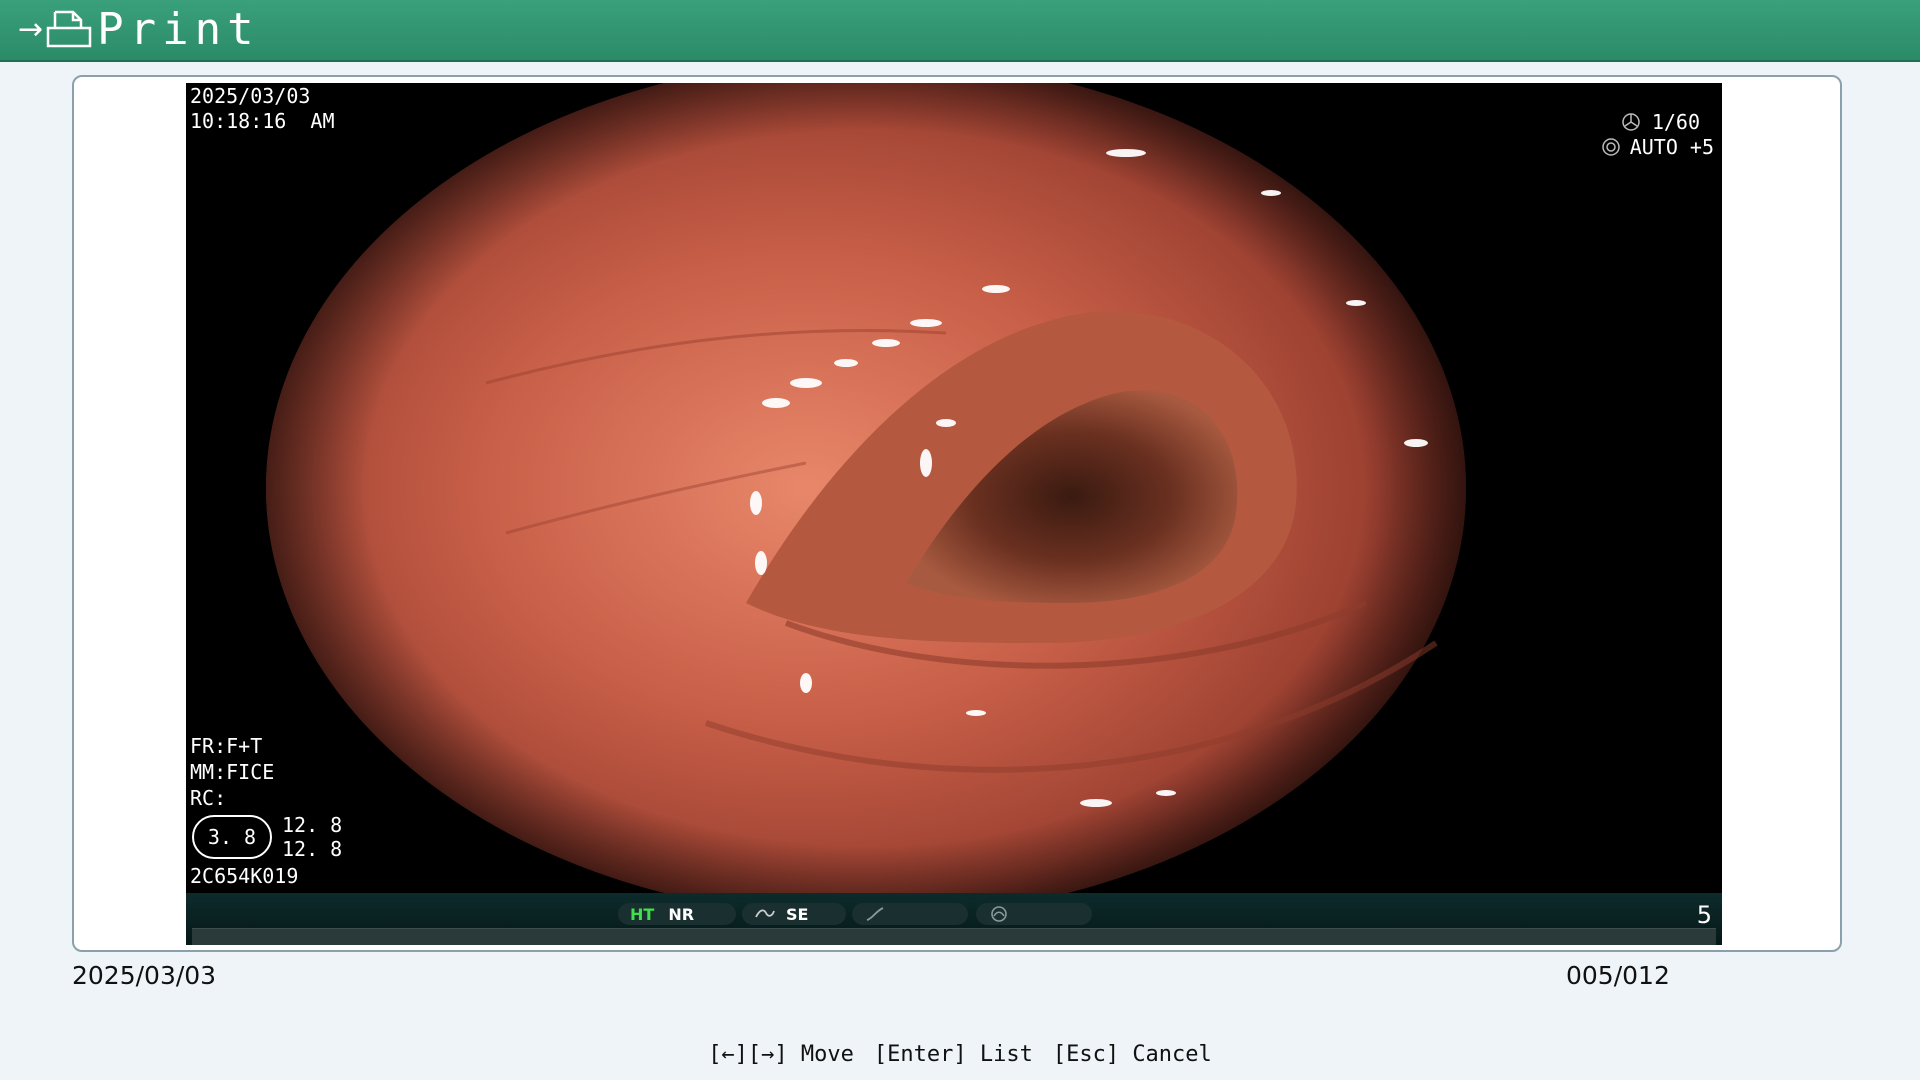  What do you see at coordinates (178, 29) in the screenshot?
I see `page-title: Print` at bounding box center [178, 29].